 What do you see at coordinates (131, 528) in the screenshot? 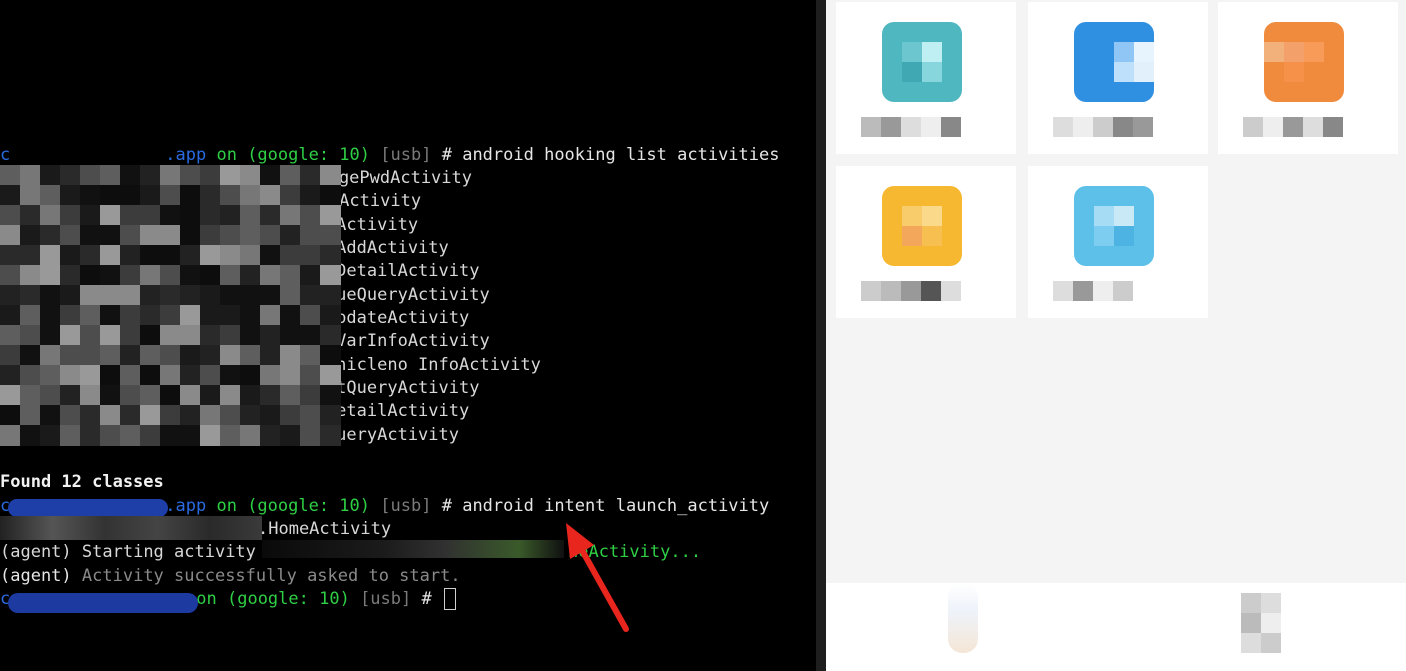
I see `argument-redaction` at bounding box center [131, 528].